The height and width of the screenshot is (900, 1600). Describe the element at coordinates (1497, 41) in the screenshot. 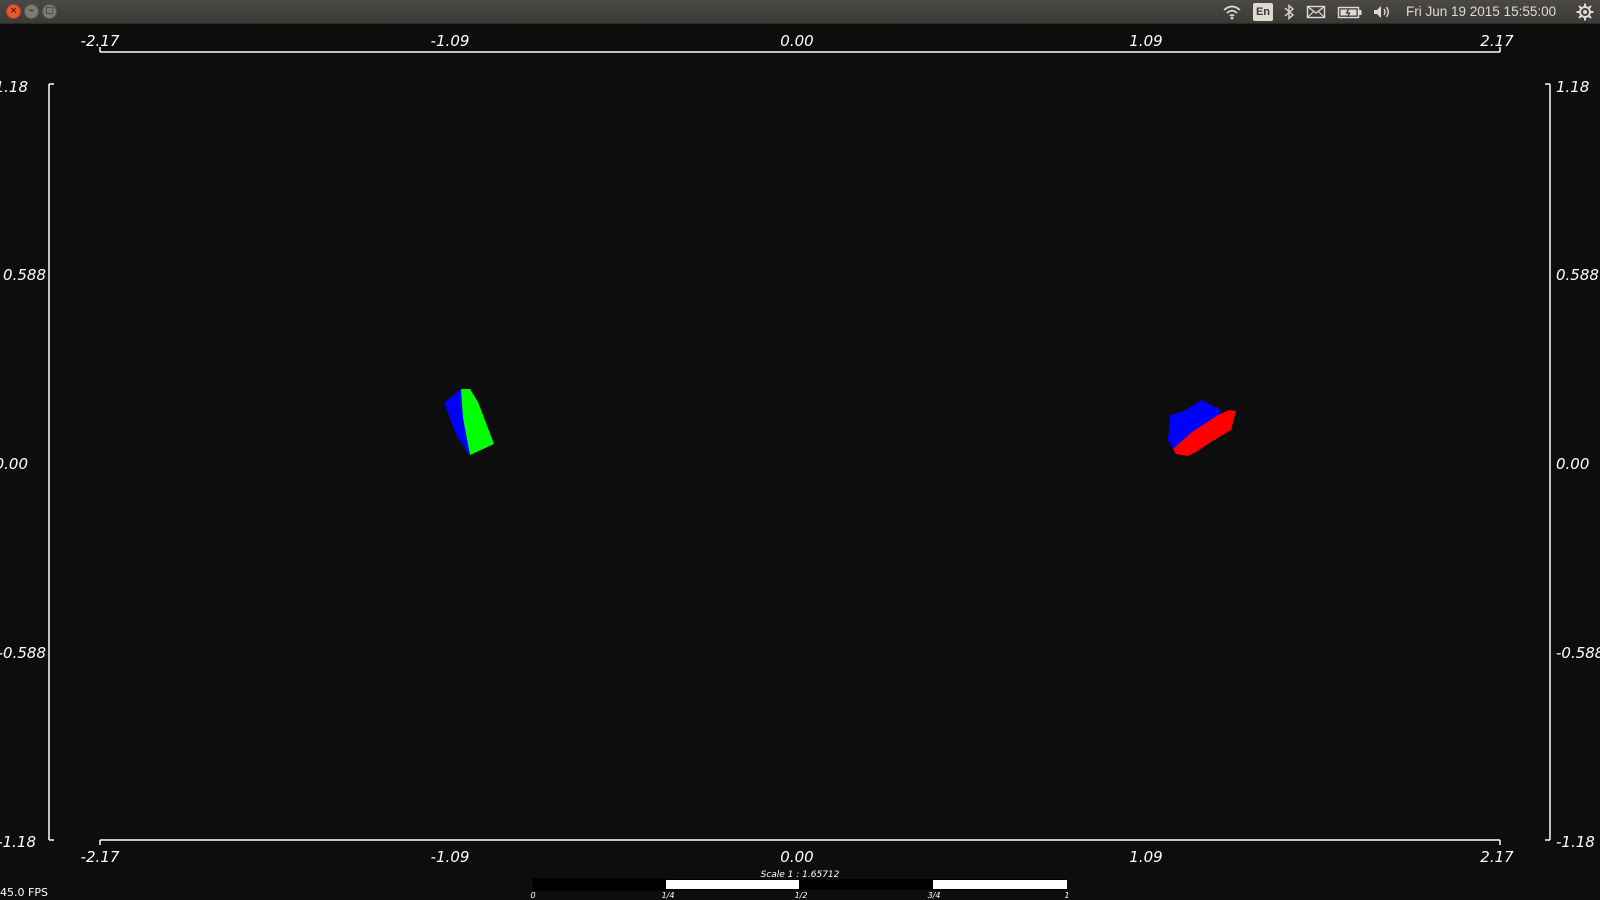

I see `top-axis-label: 2.17` at that location.